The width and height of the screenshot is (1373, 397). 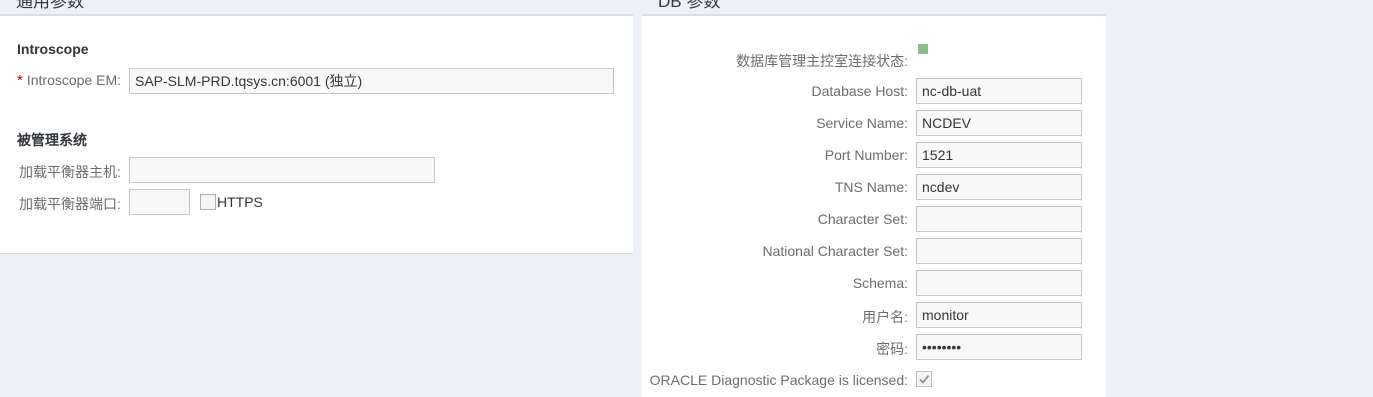 What do you see at coordinates (70, 204) in the screenshot?
I see `lb-port-label: 加载平衡器端口:` at bounding box center [70, 204].